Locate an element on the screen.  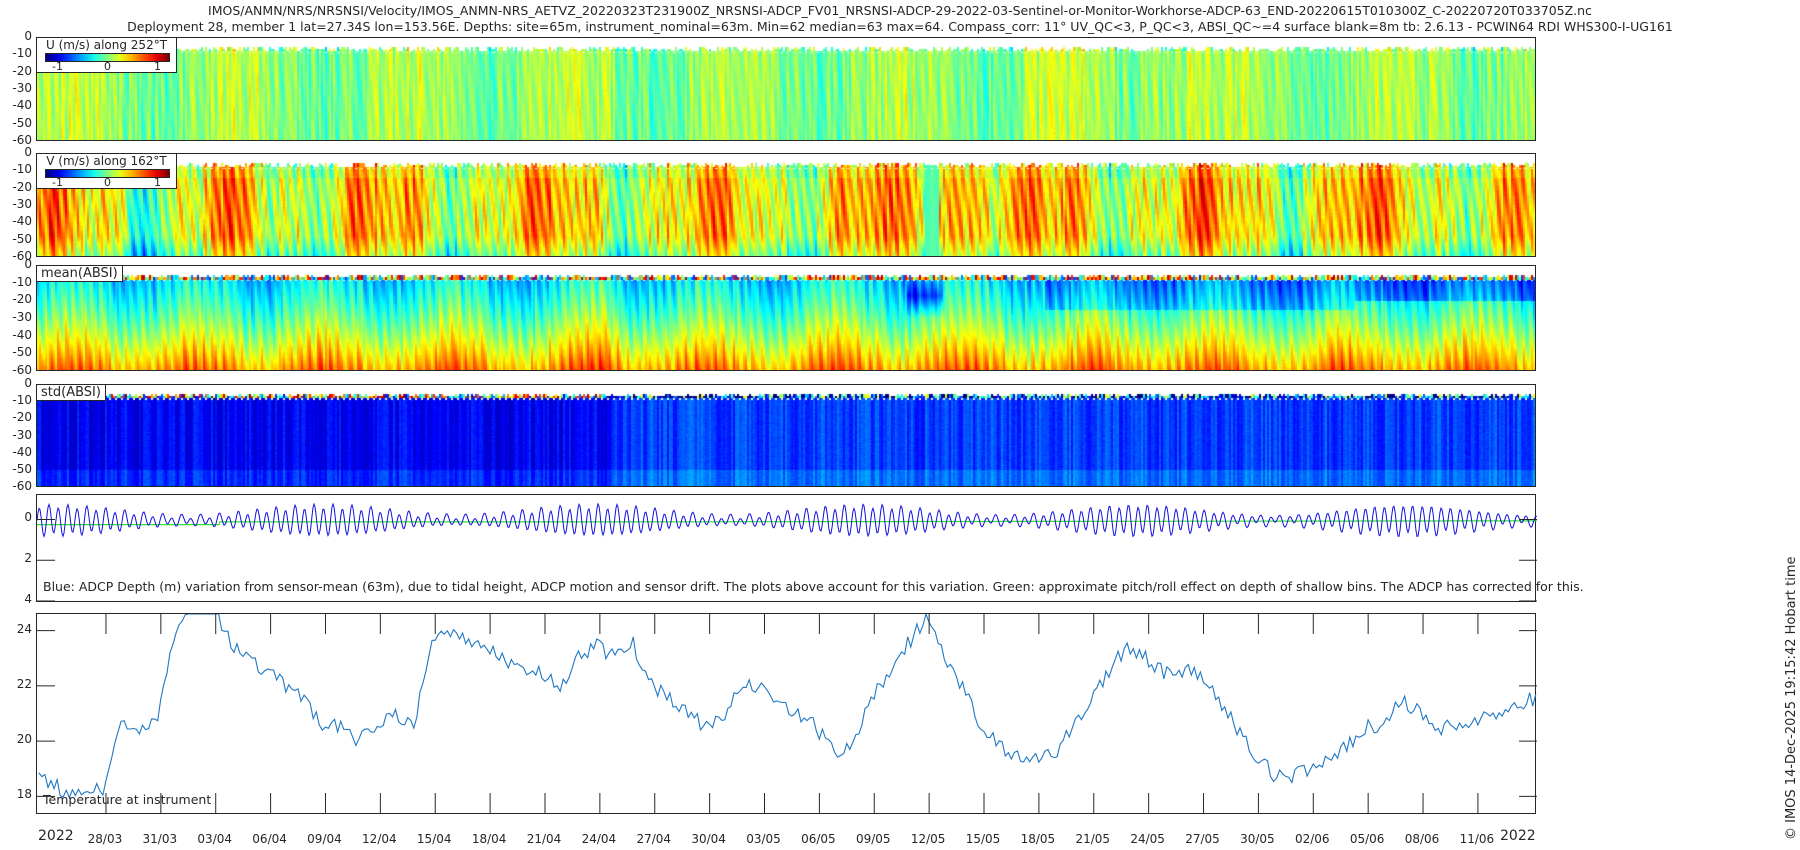
x-tick-label: 21/04 is located at coordinates (544, 839).